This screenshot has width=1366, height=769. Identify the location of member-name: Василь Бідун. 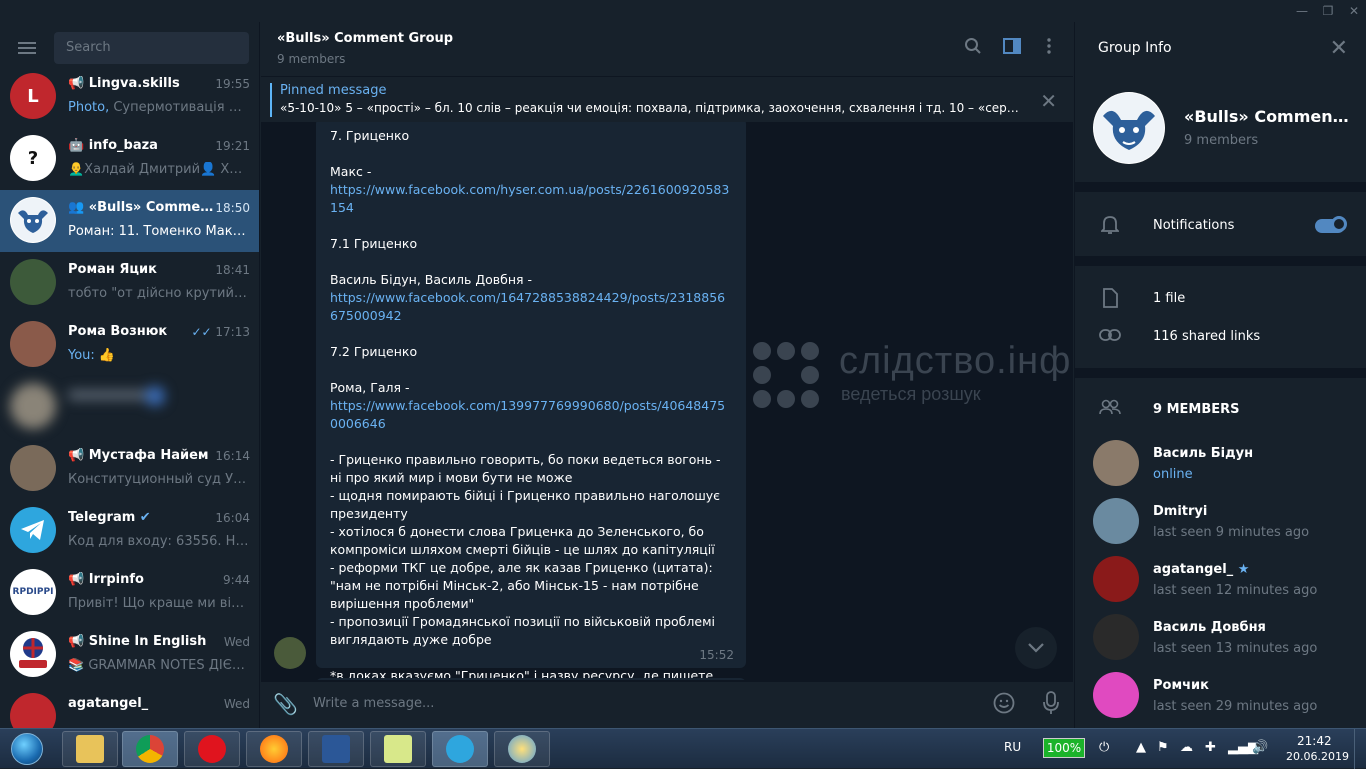
(1203, 453).